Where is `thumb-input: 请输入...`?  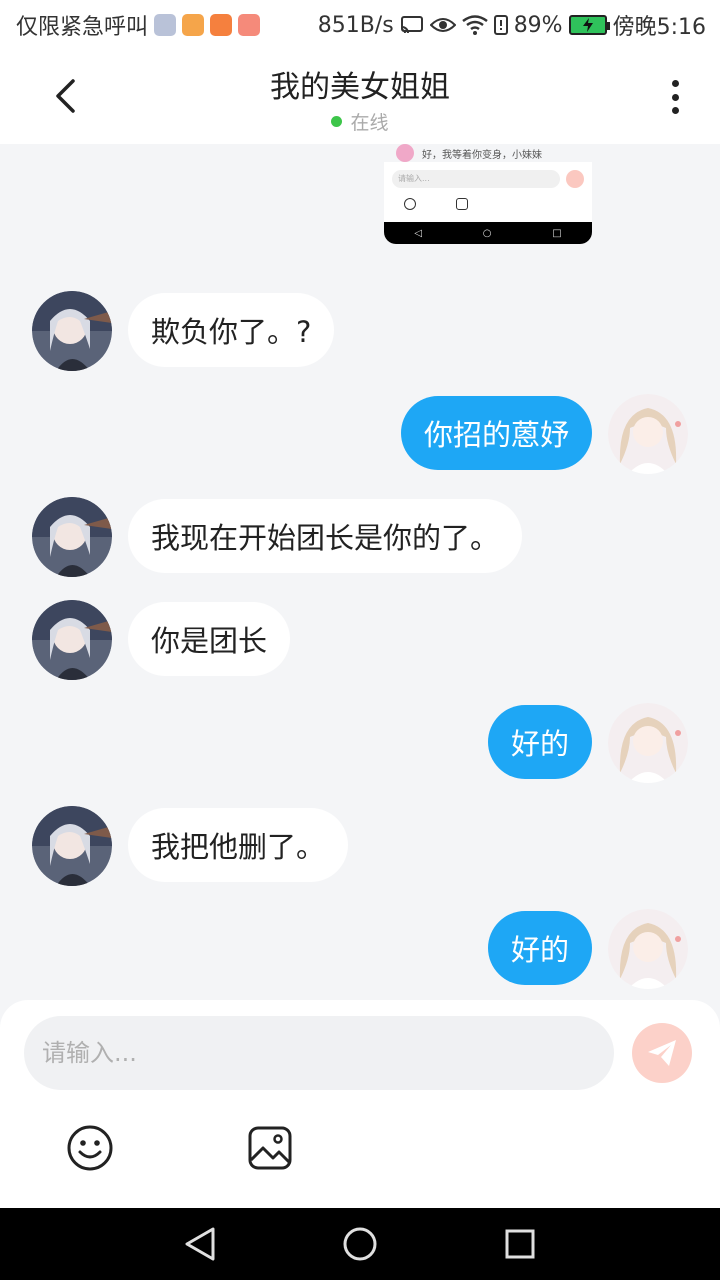 thumb-input: 请输入... is located at coordinates (476, 179).